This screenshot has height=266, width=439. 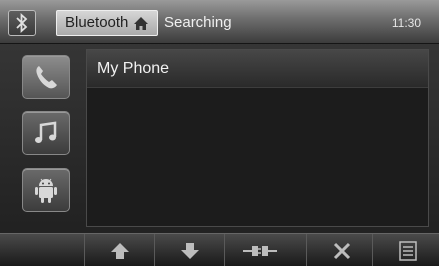 I want to click on scroll-down-button, so click(x=189, y=250).